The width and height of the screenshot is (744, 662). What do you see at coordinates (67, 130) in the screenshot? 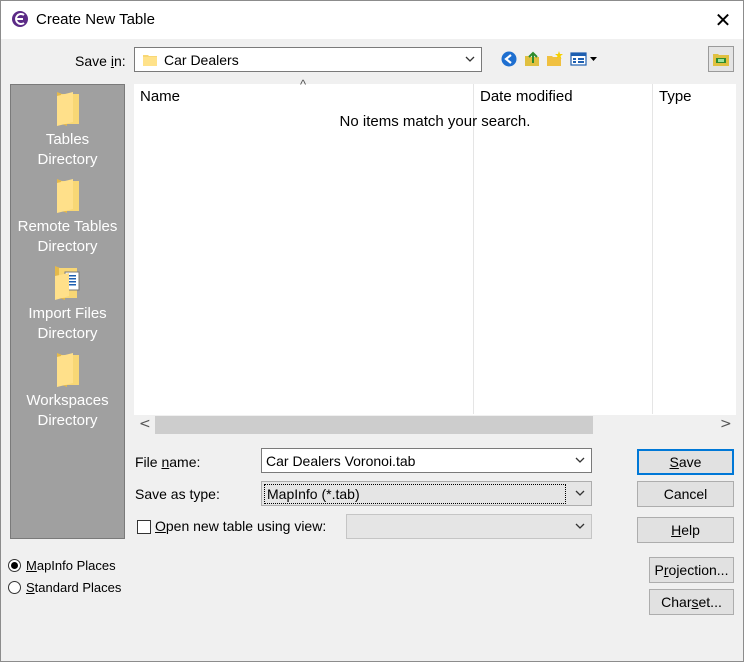
I see `places-item-tables-directory: Tables Directory` at bounding box center [67, 130].